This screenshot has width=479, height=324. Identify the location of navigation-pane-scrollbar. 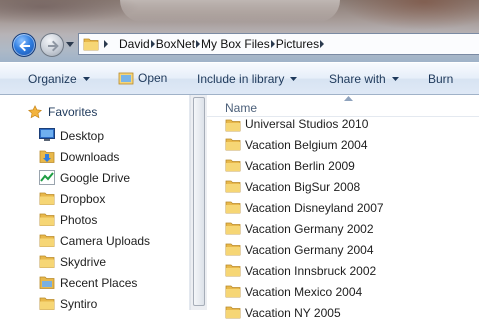
(198, 202).